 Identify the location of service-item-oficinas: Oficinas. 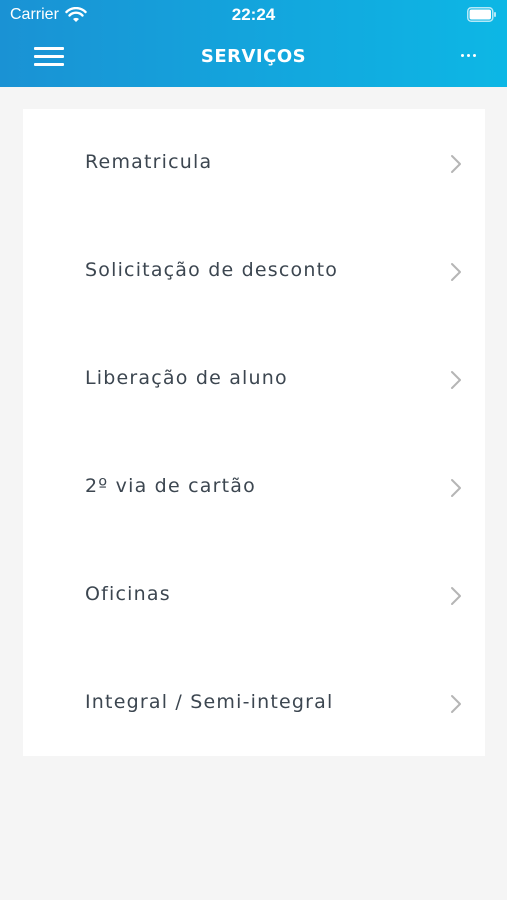
(254, 595).